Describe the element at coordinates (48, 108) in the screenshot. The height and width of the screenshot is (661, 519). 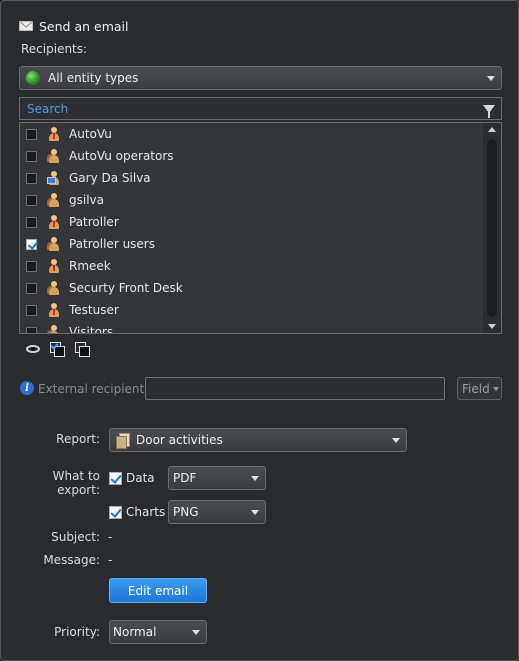
I see `search-placeholder: Search` at that location.